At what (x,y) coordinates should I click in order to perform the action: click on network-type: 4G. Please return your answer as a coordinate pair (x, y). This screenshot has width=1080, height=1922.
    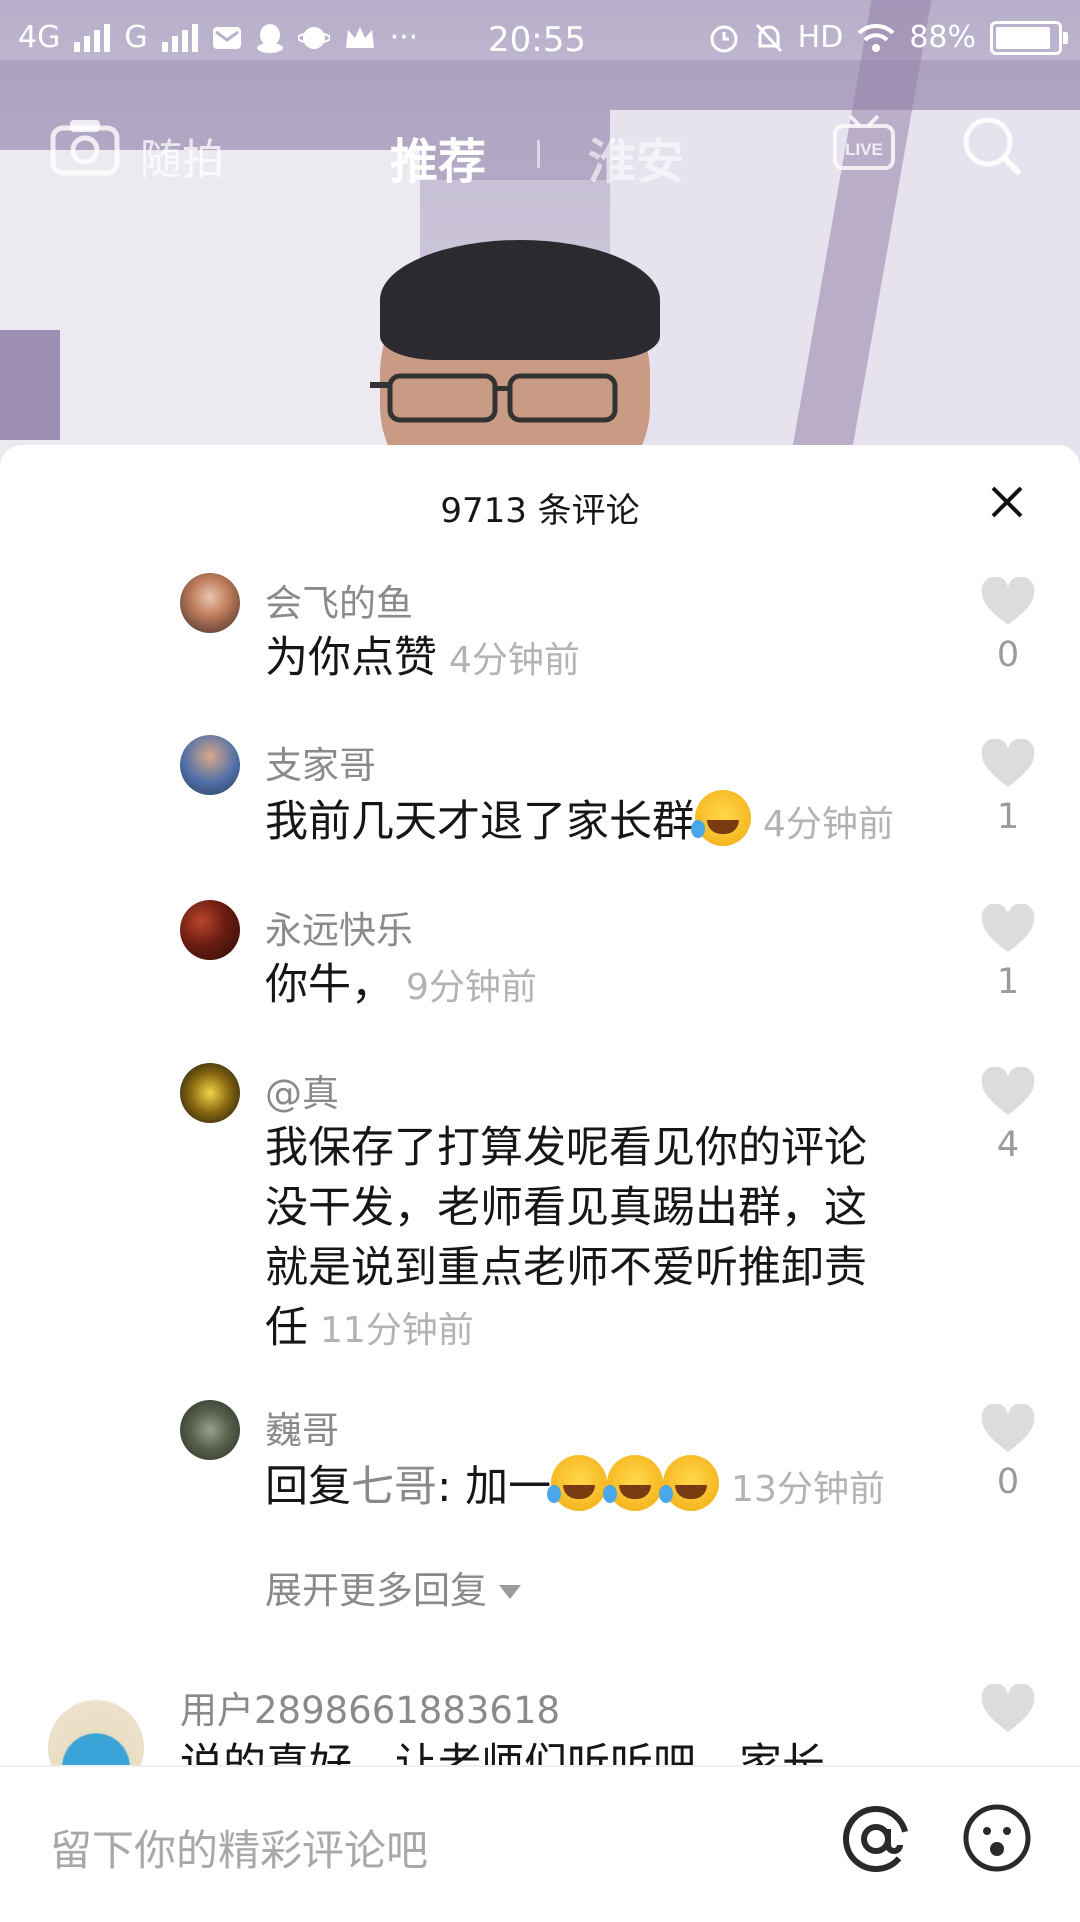
    Looking at the image, I should click on (39, 37).